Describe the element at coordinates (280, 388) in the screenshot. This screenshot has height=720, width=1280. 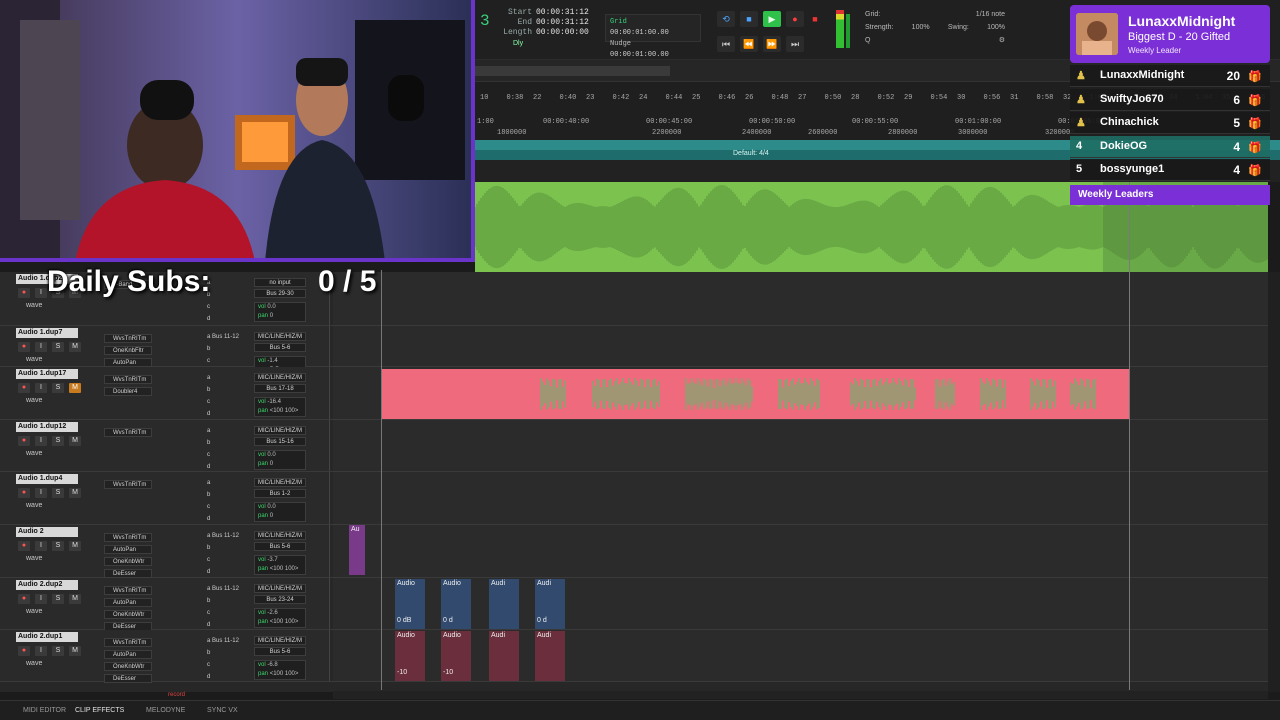
I see `output-selector: Bus 17-18` at that location.